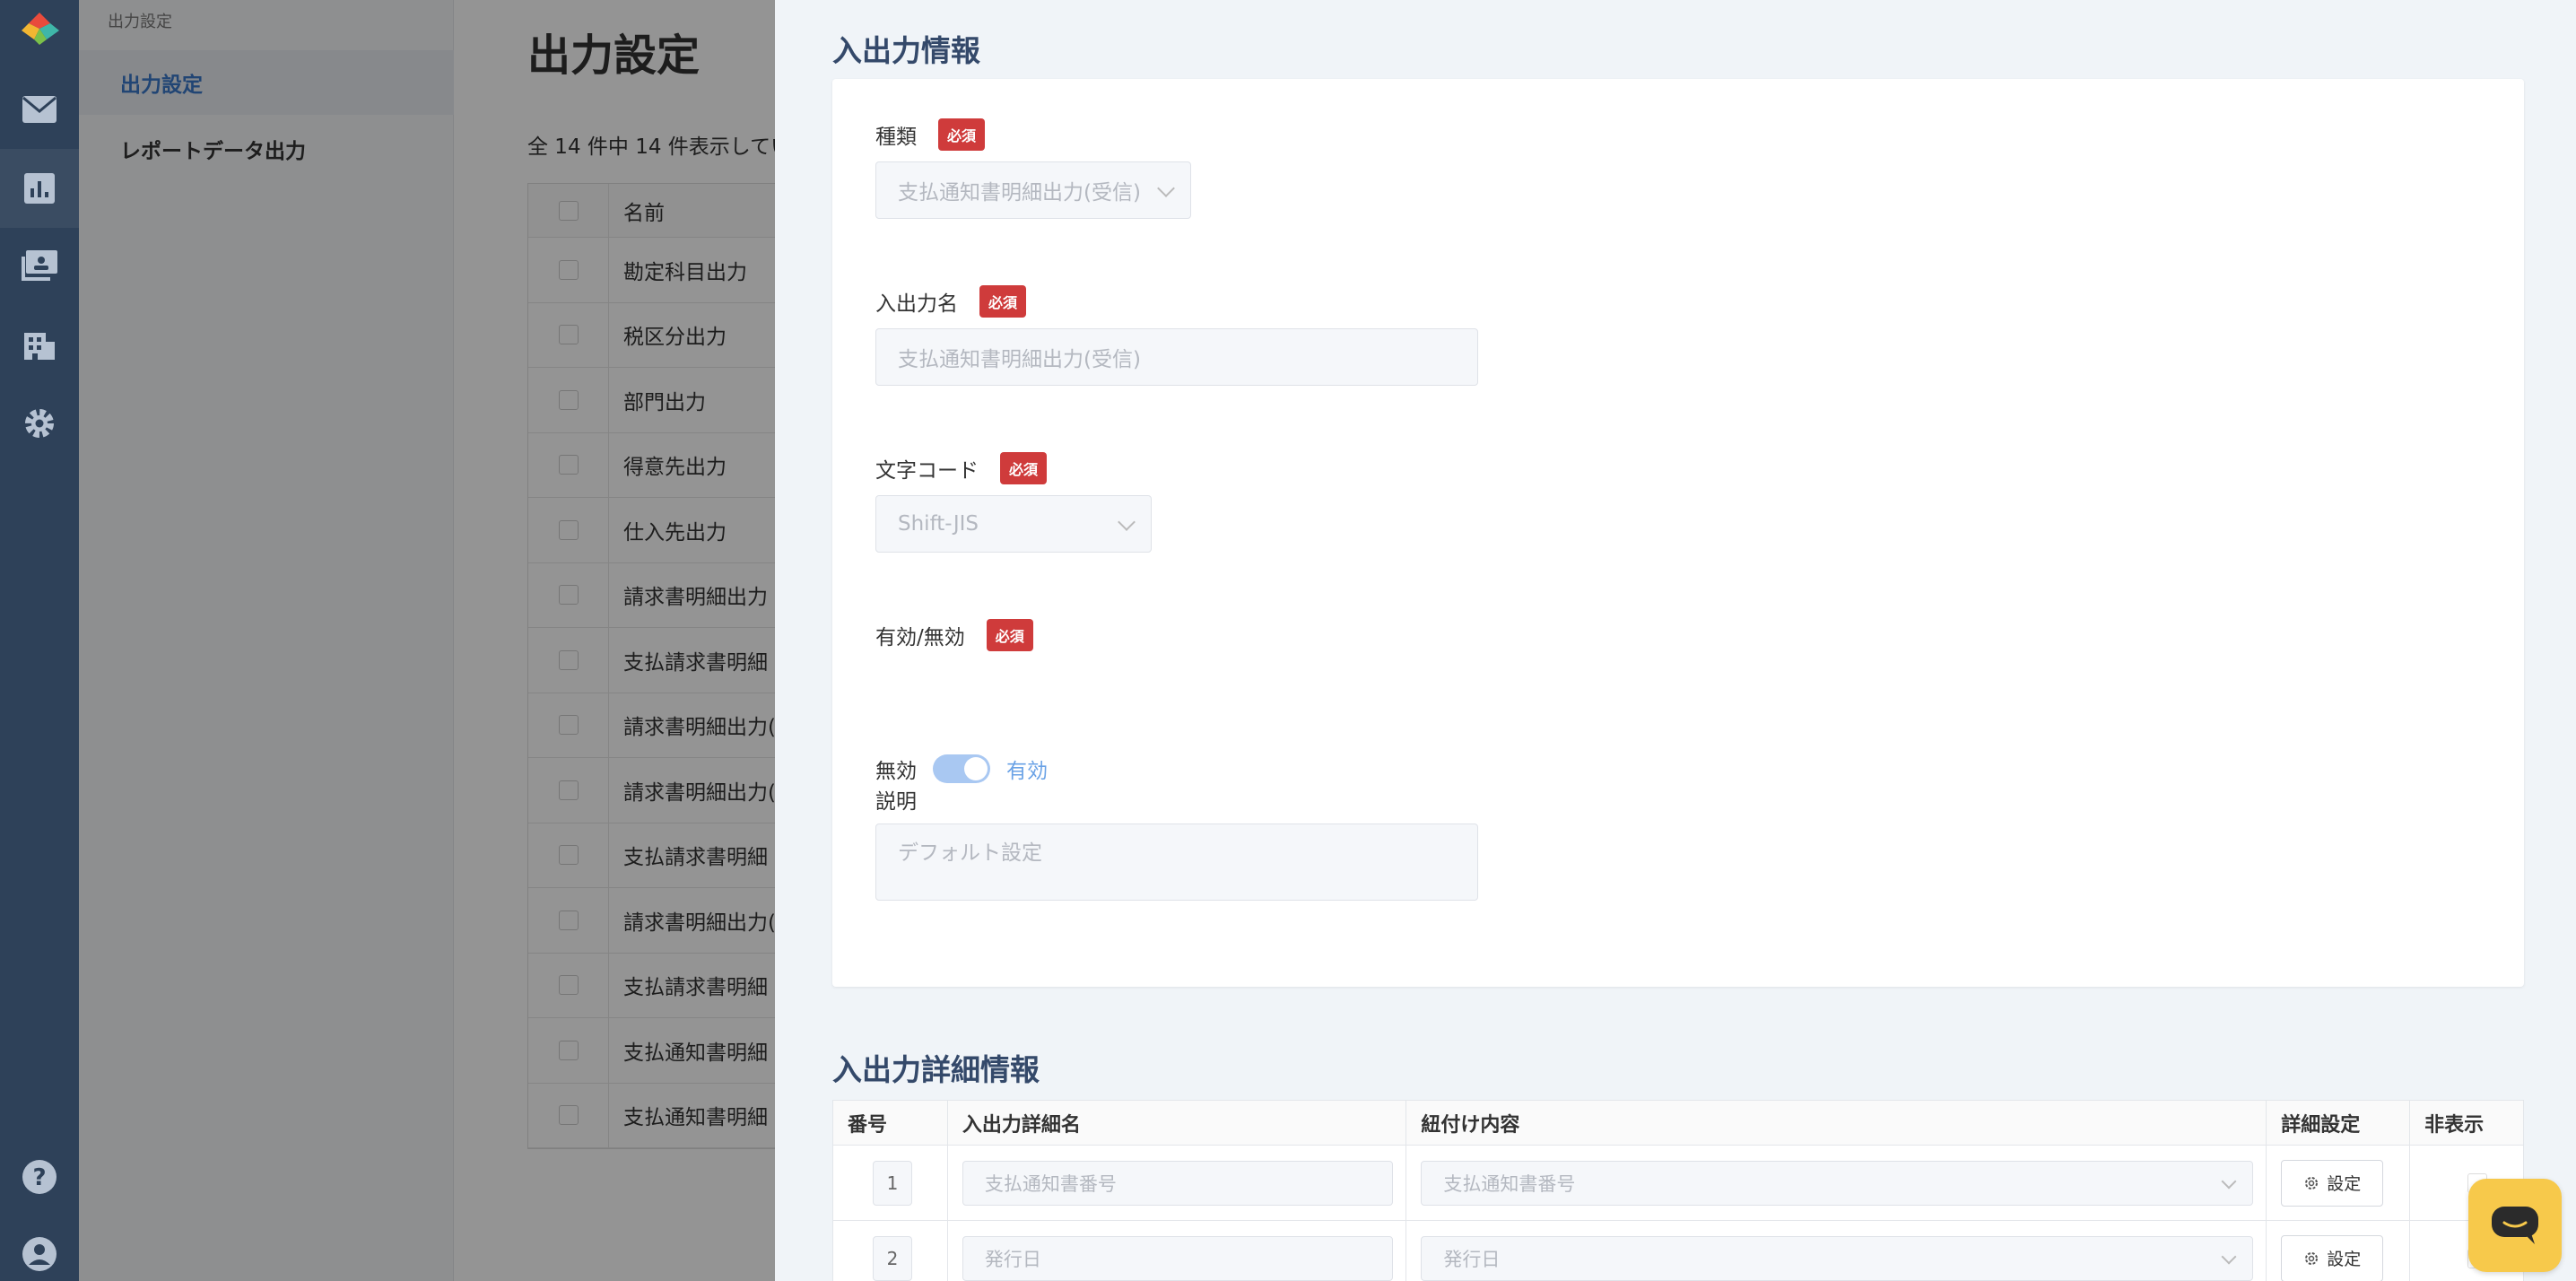 The height and width of the screenshot is (1281, 2576). What do you see at coordinates (1027, 771) in the screenshot?
I see `toggle-on-label: 有効` at bounding box center [1027, 771].